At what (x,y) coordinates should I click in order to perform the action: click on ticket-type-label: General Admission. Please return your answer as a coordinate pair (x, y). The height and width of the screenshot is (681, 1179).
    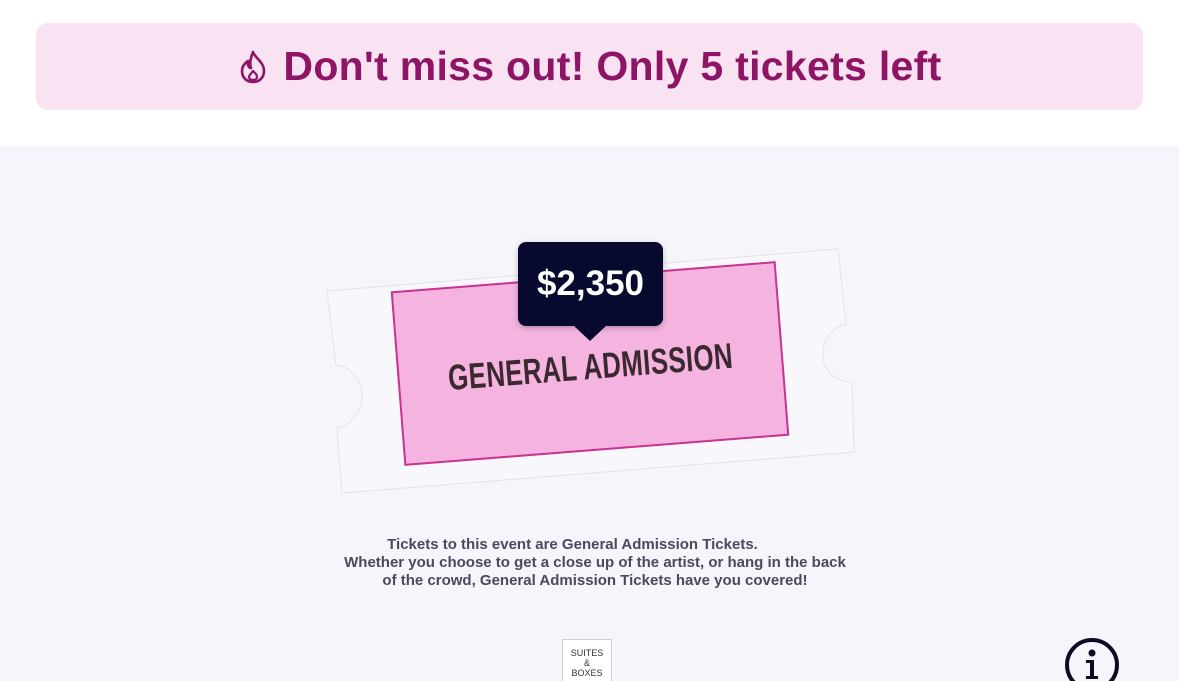
    Looking at the image, I should click on (590, 366).